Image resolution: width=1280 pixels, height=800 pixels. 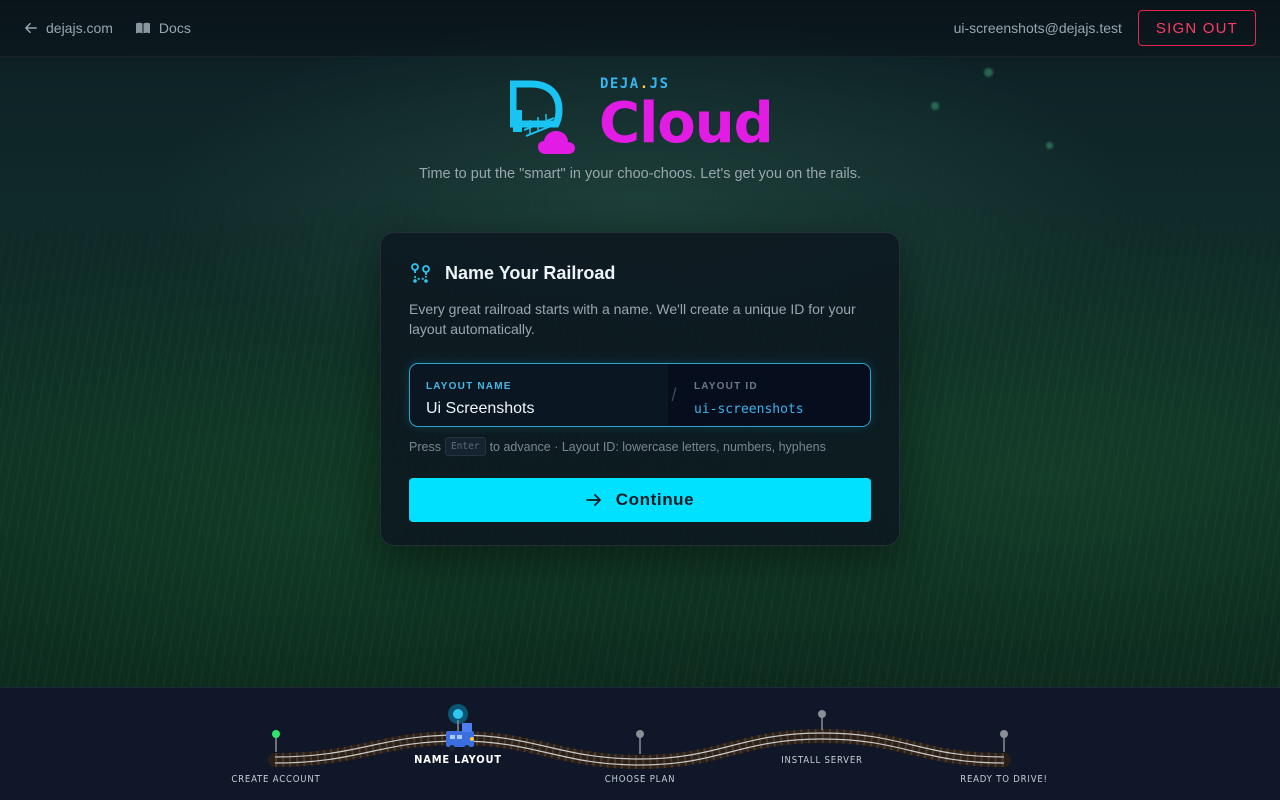 I want to click on step-label-install-server: INSTALL SERVER, so click(x=822, y=760).